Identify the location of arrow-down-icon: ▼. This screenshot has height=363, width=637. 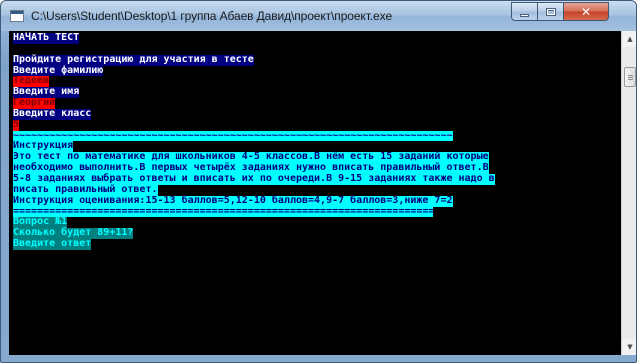
(630, 347).